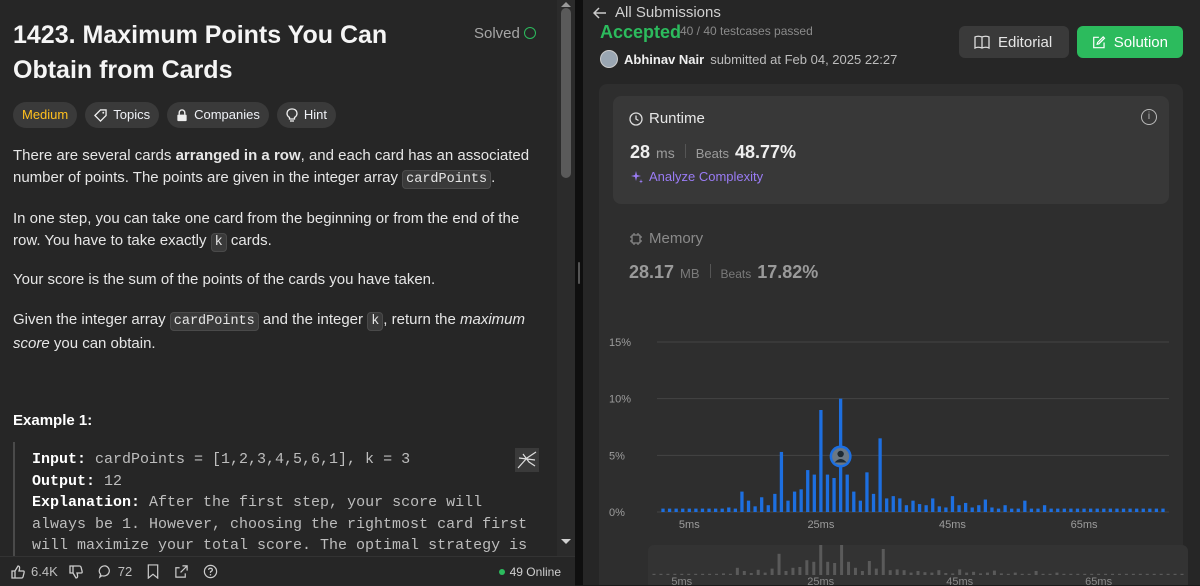 The image size is (1200, 586). Describe the element at coordinates (100, 115) in the screenshot. I see `tag-icon` at that location.